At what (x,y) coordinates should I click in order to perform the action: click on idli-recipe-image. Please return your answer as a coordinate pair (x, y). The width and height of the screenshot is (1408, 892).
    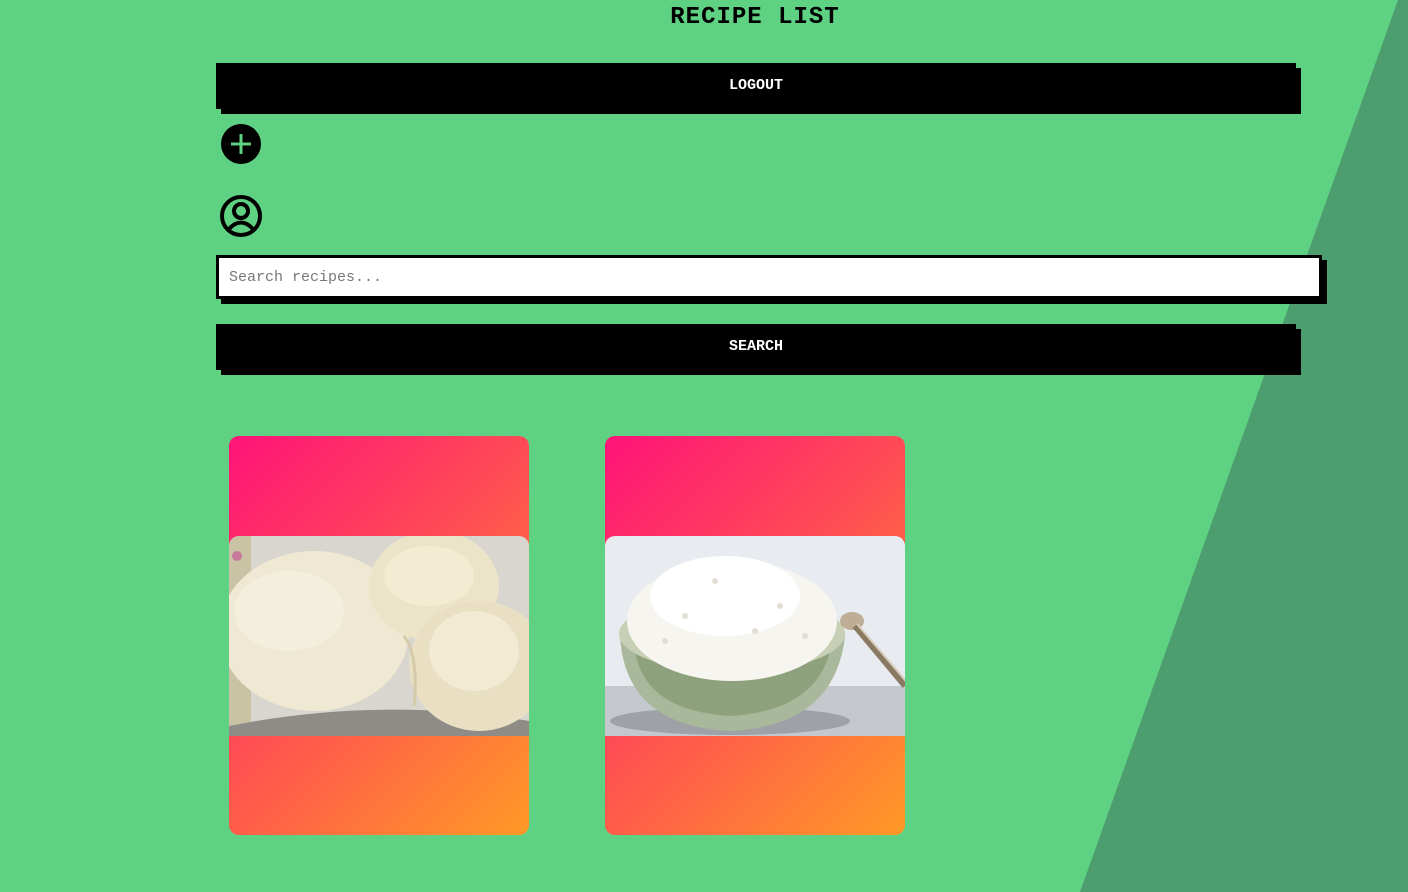
    Looking at the image, I should click on (379, 636).